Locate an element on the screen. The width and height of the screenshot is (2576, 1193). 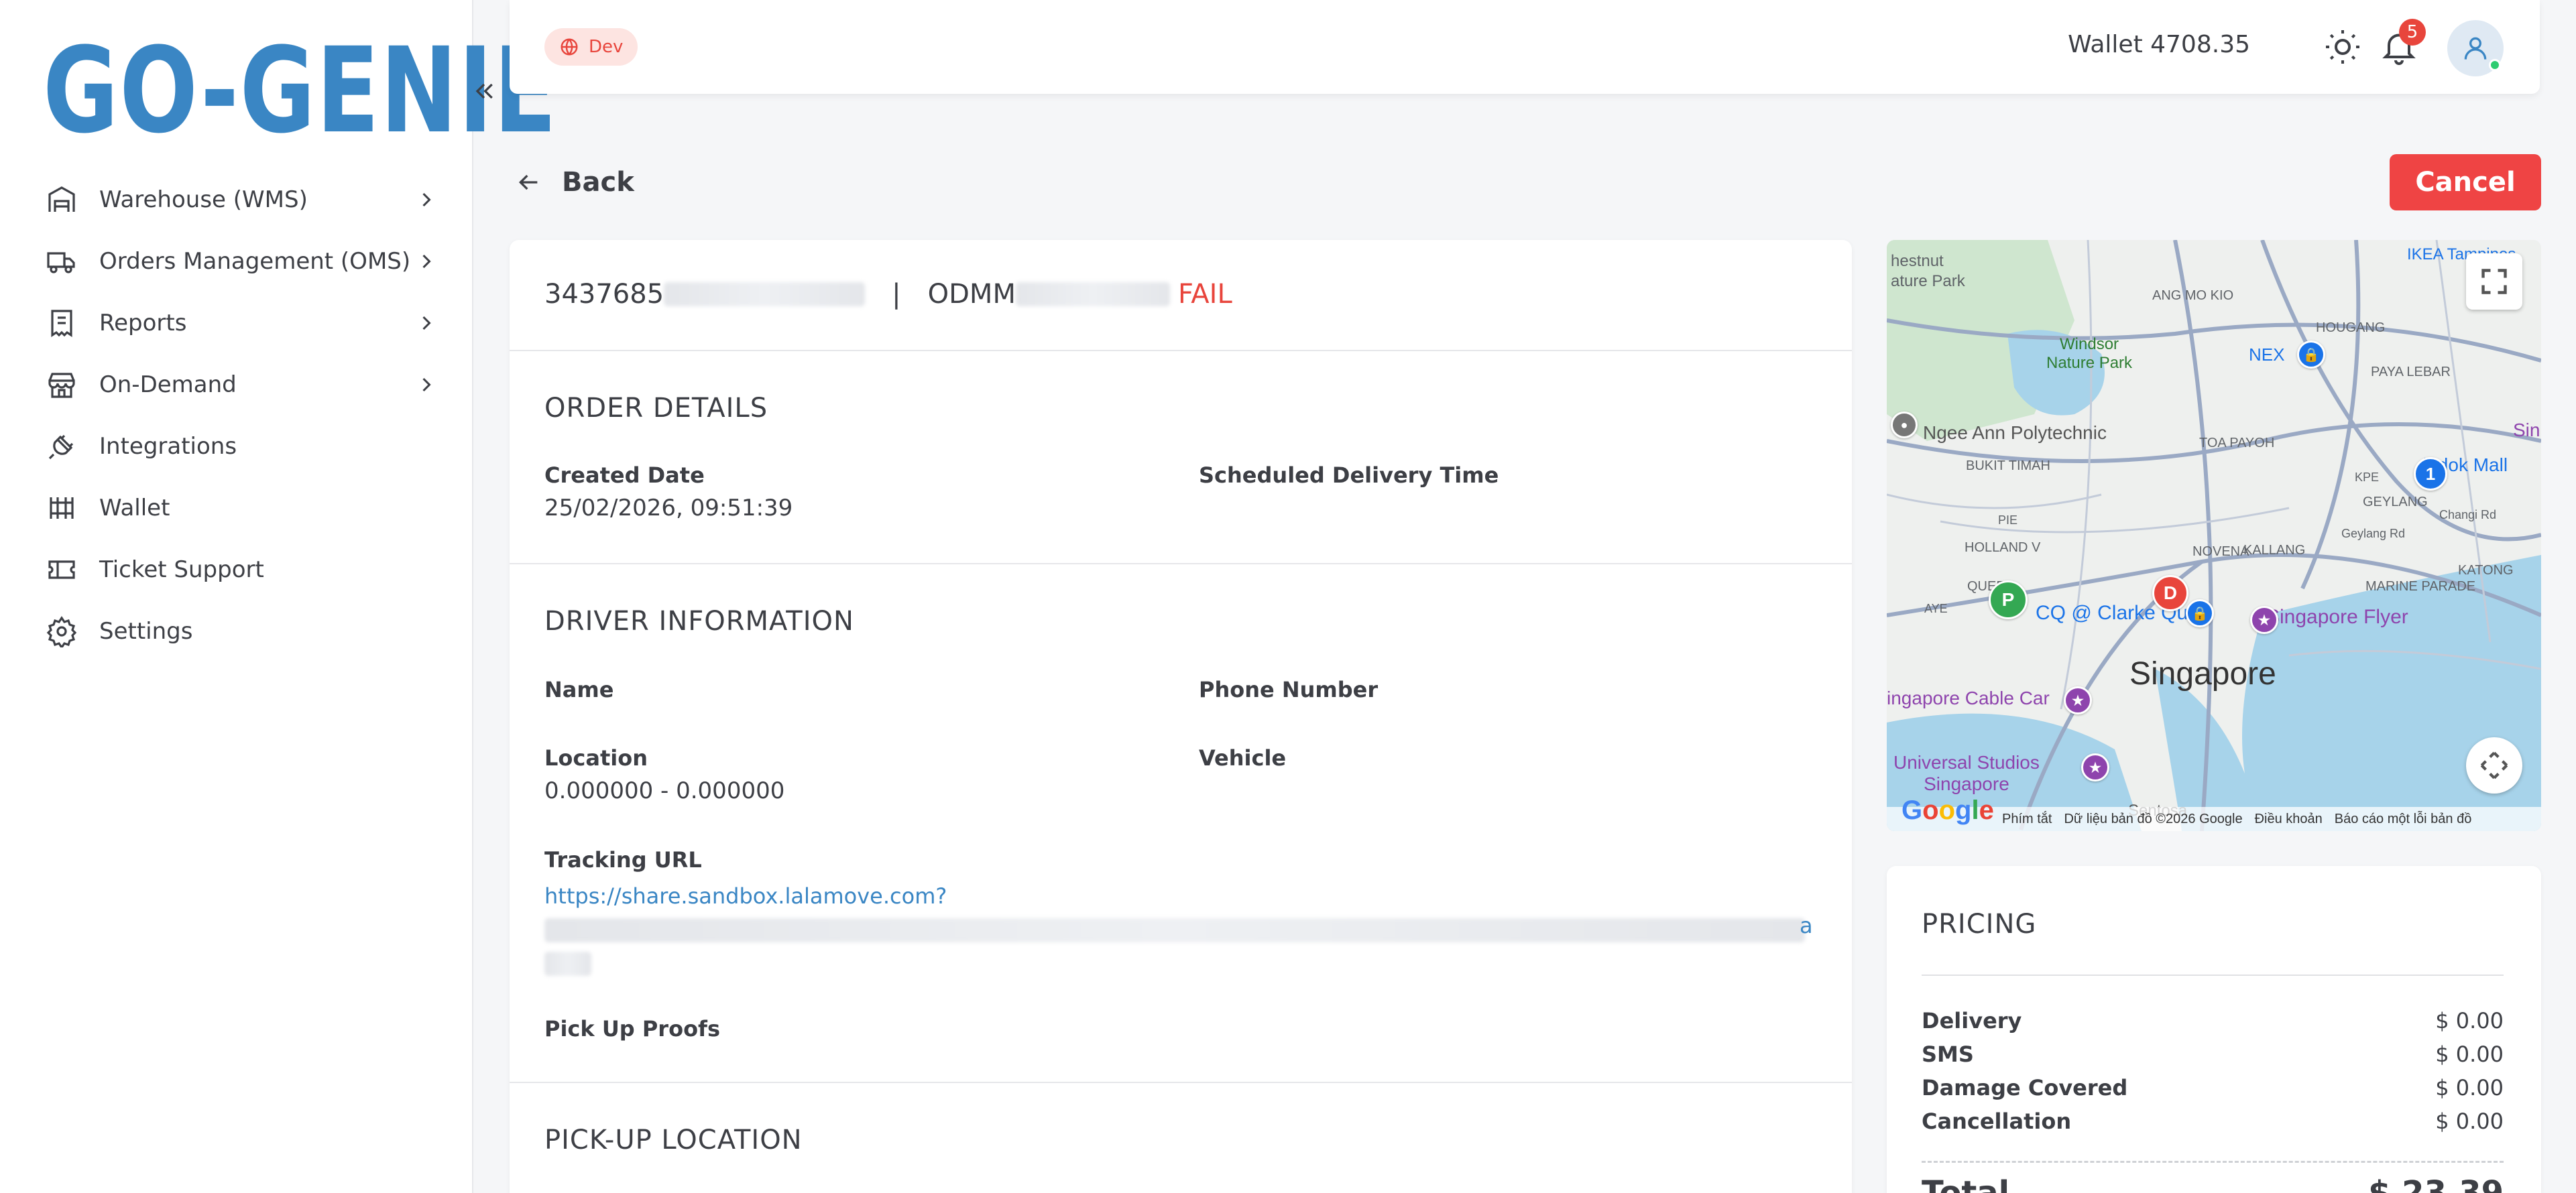
map-label: KATONG is located at coordinates (2486, 570).